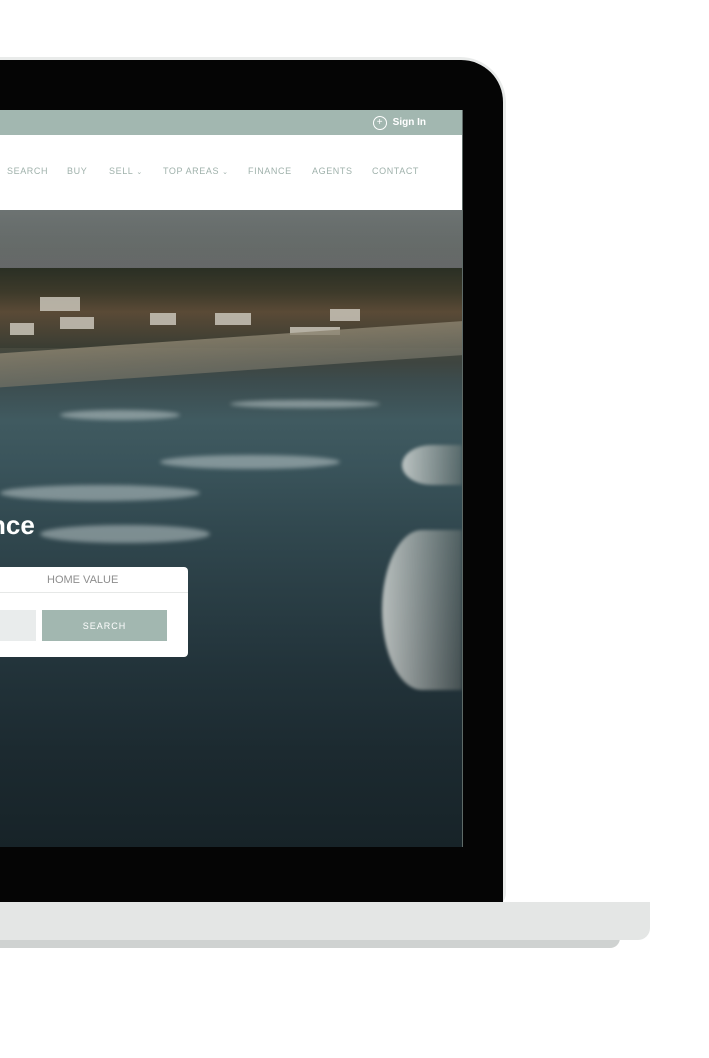  What do you see at coordinates (409, 122) in the screenshot?
I see `sign-in-label: Sign In` at bounding box center [409, 122].